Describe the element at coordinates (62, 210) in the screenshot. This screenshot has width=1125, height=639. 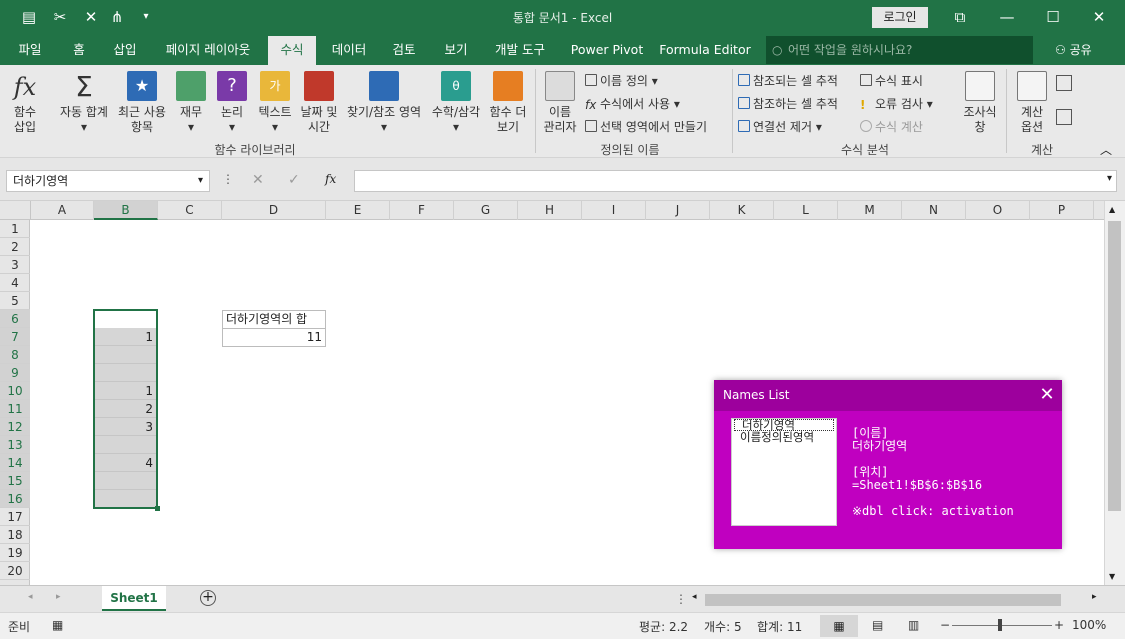
I see `column-header: A` at that location.